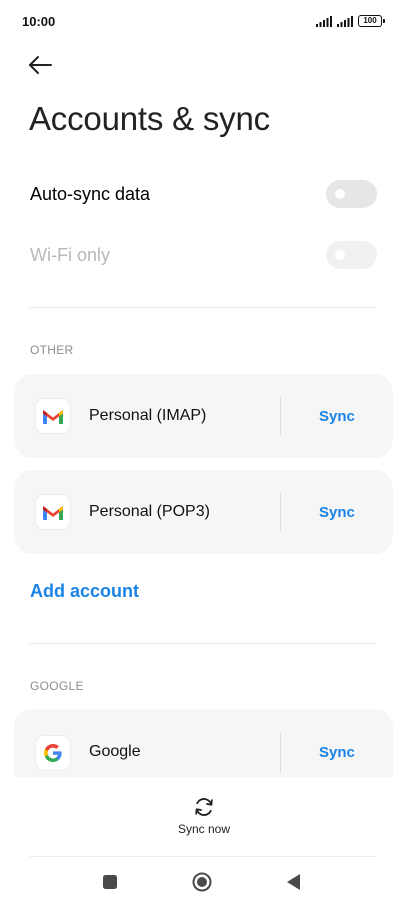 This screenshot has width=407, height=906. Describe the element at coordinates (39, 21) in the screenshot. I see `status-time: 10:00` at that location.